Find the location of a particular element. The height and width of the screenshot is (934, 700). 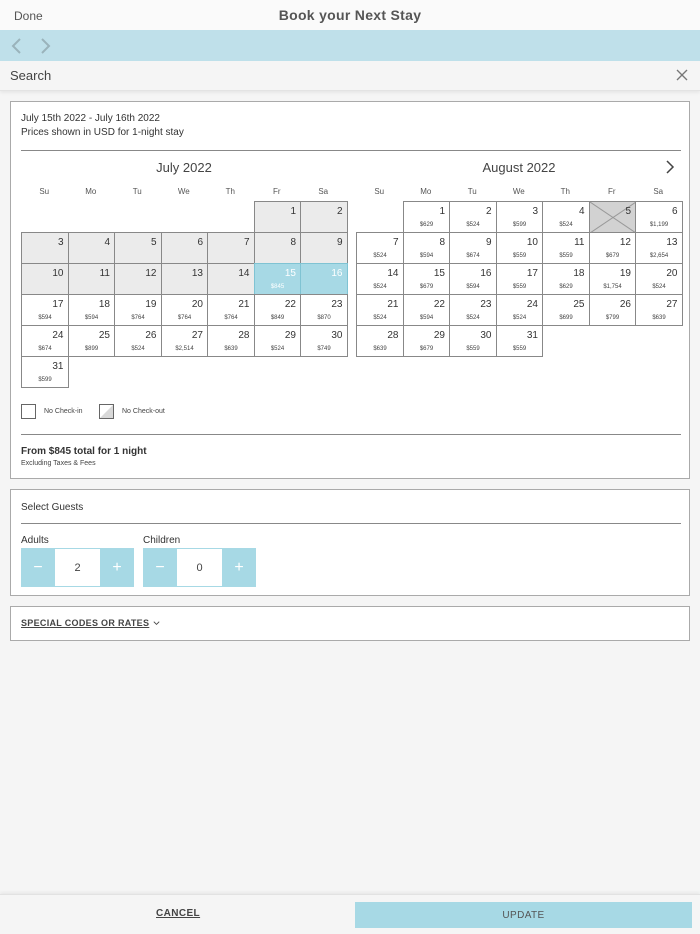

adults-decrement-button: − is located at coordinates (38, 567).